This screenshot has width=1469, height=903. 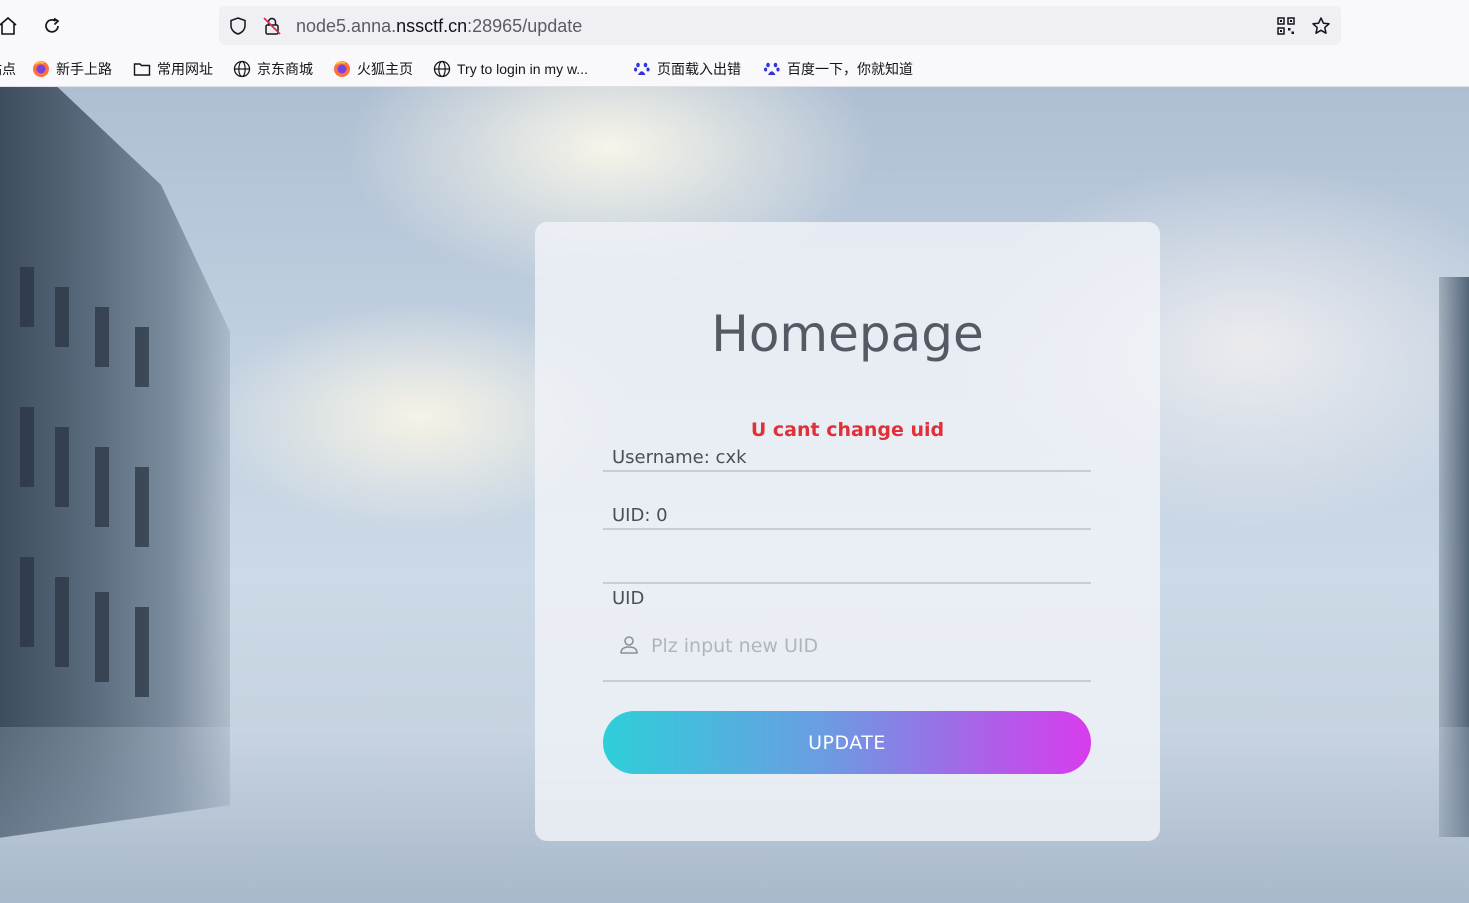 I want to click on insecure-lock-icon, so click(x=272, y=26).